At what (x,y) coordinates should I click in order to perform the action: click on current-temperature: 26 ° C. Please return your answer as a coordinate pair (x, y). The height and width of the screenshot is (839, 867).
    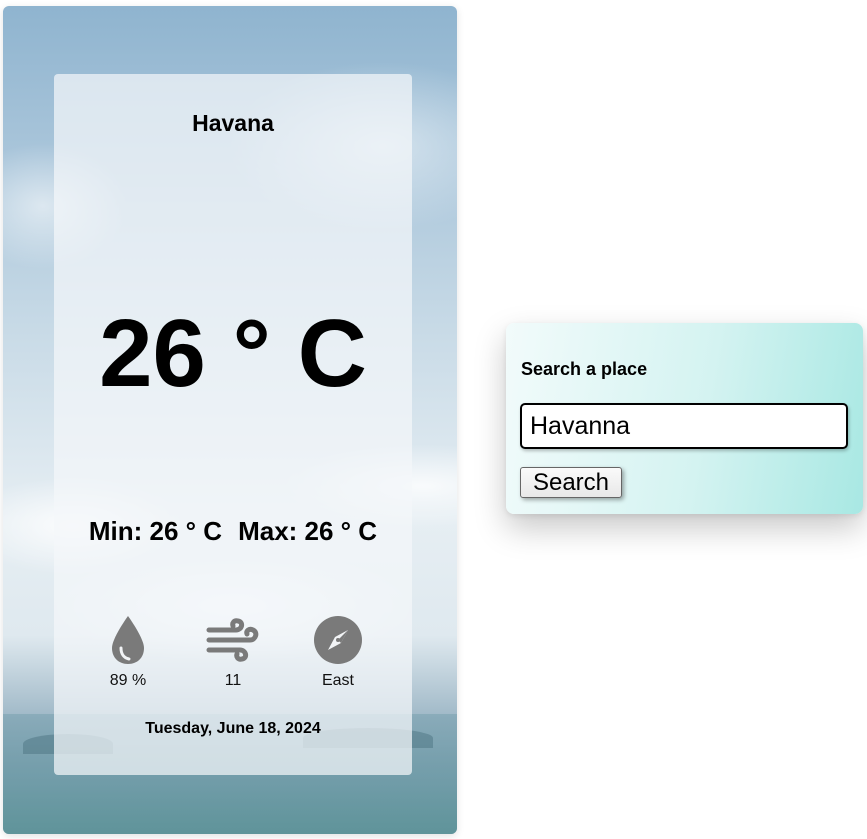
    Looking at the image, I should click on (233, 353).